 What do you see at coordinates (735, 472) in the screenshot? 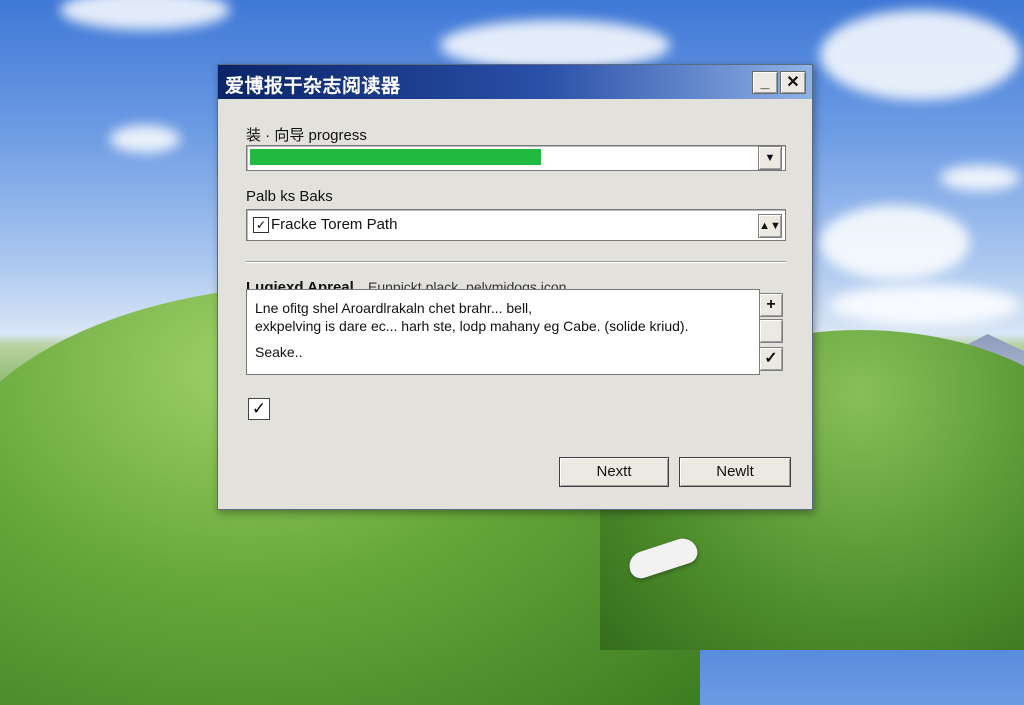
I see `next2-button: Newlt` at bounding box center [735, 472].